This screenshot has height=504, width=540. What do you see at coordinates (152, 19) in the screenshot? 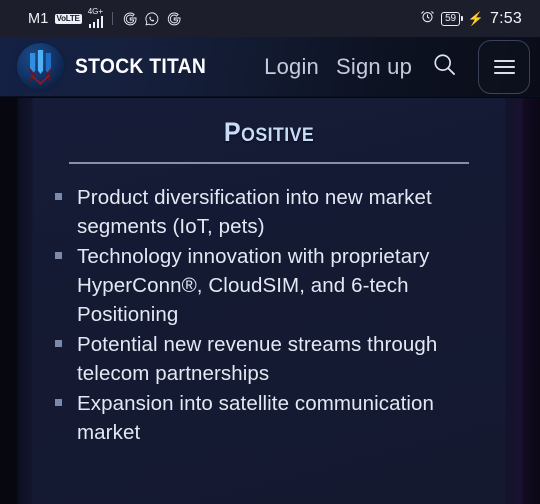
I see `whatsapp-icon` at bounding box center [152, 19].